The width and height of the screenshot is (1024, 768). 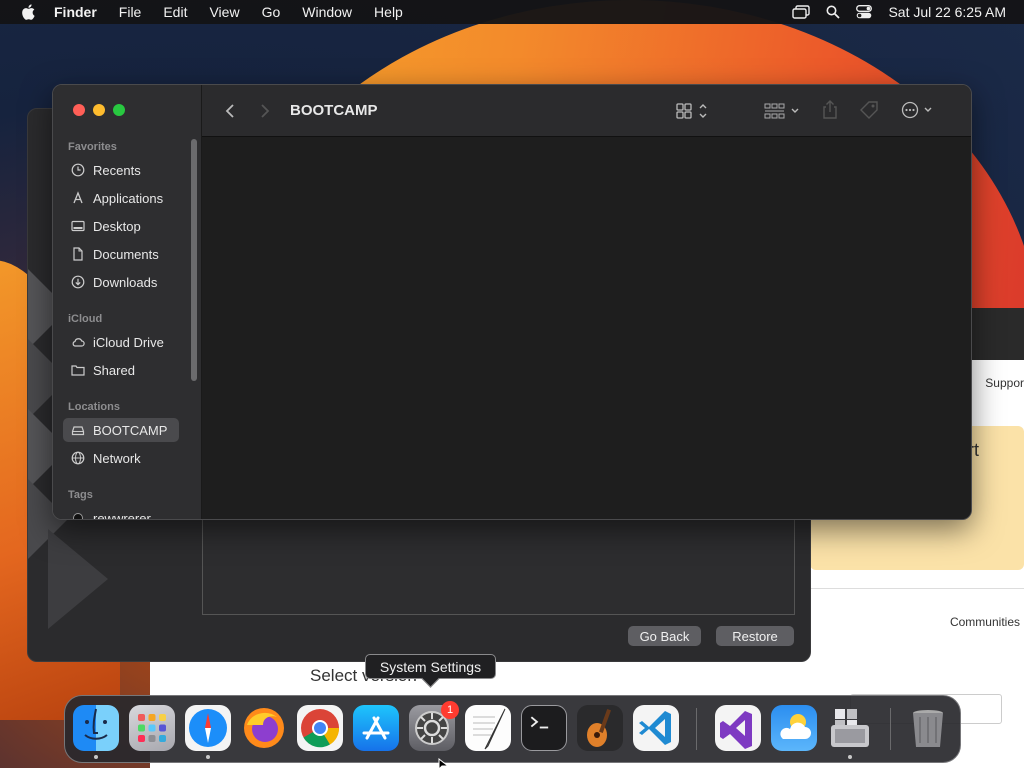 What do you see at coordinates (271, 12) in the screenshot?
I see `menu-go: Go` at bounding box center [271, 12].